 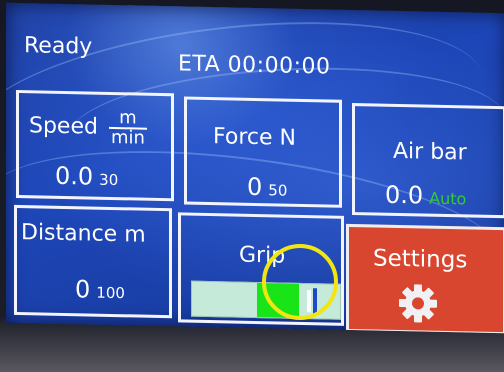 What do you see at coordinates (404, 195) in the screenshot?
I see `airbar-value: 0.0` at bounding box center [404, 195].